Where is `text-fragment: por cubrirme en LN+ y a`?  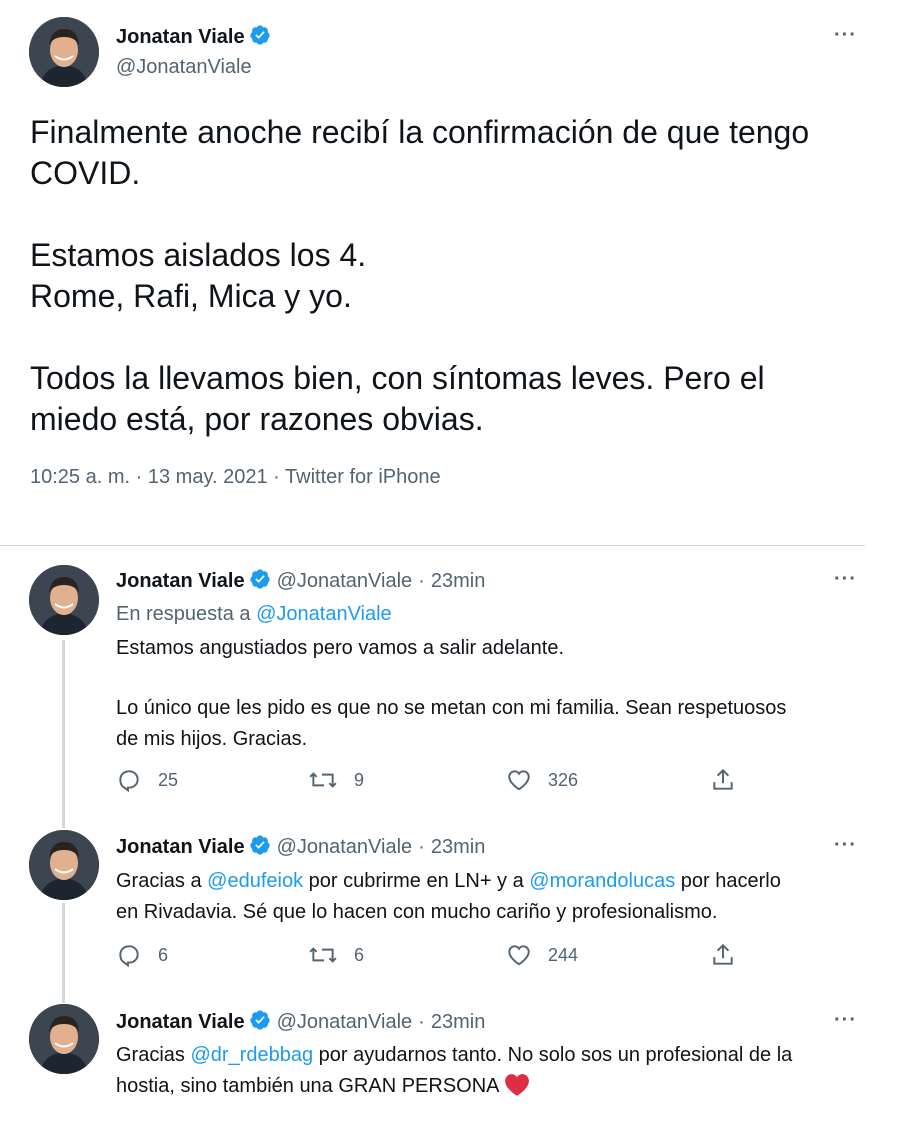
text-fragment: por cubrirme en LN+ y a is located at coordinates (416, 881).